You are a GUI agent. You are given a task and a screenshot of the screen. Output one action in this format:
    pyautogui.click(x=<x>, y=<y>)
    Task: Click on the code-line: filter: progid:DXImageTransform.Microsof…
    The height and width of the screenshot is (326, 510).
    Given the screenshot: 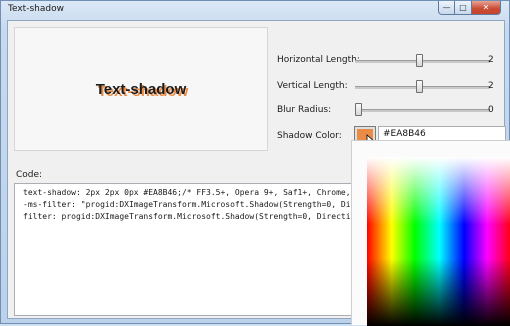 What is the action you would take?
    pyautogui.click(x=194, y=216)
    